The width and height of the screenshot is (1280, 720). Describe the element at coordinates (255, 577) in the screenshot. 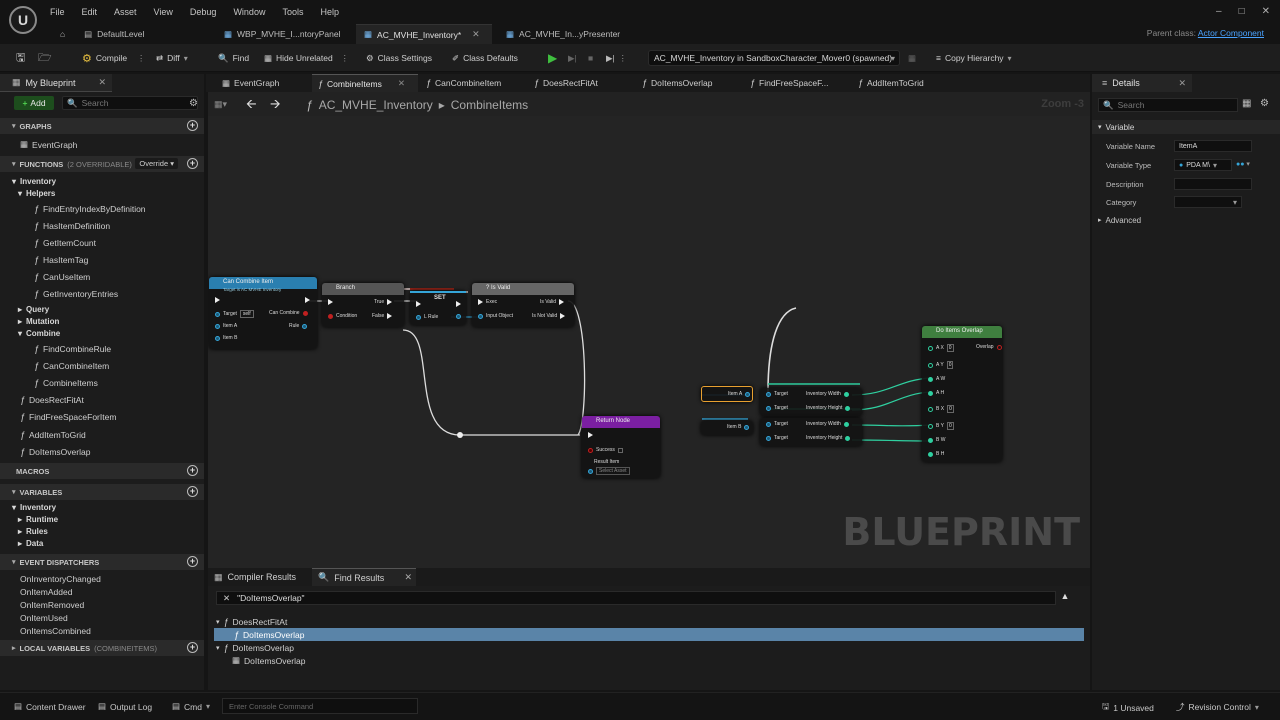

I see `compiler-results-tab: ▦ Compiler Results` at that location.